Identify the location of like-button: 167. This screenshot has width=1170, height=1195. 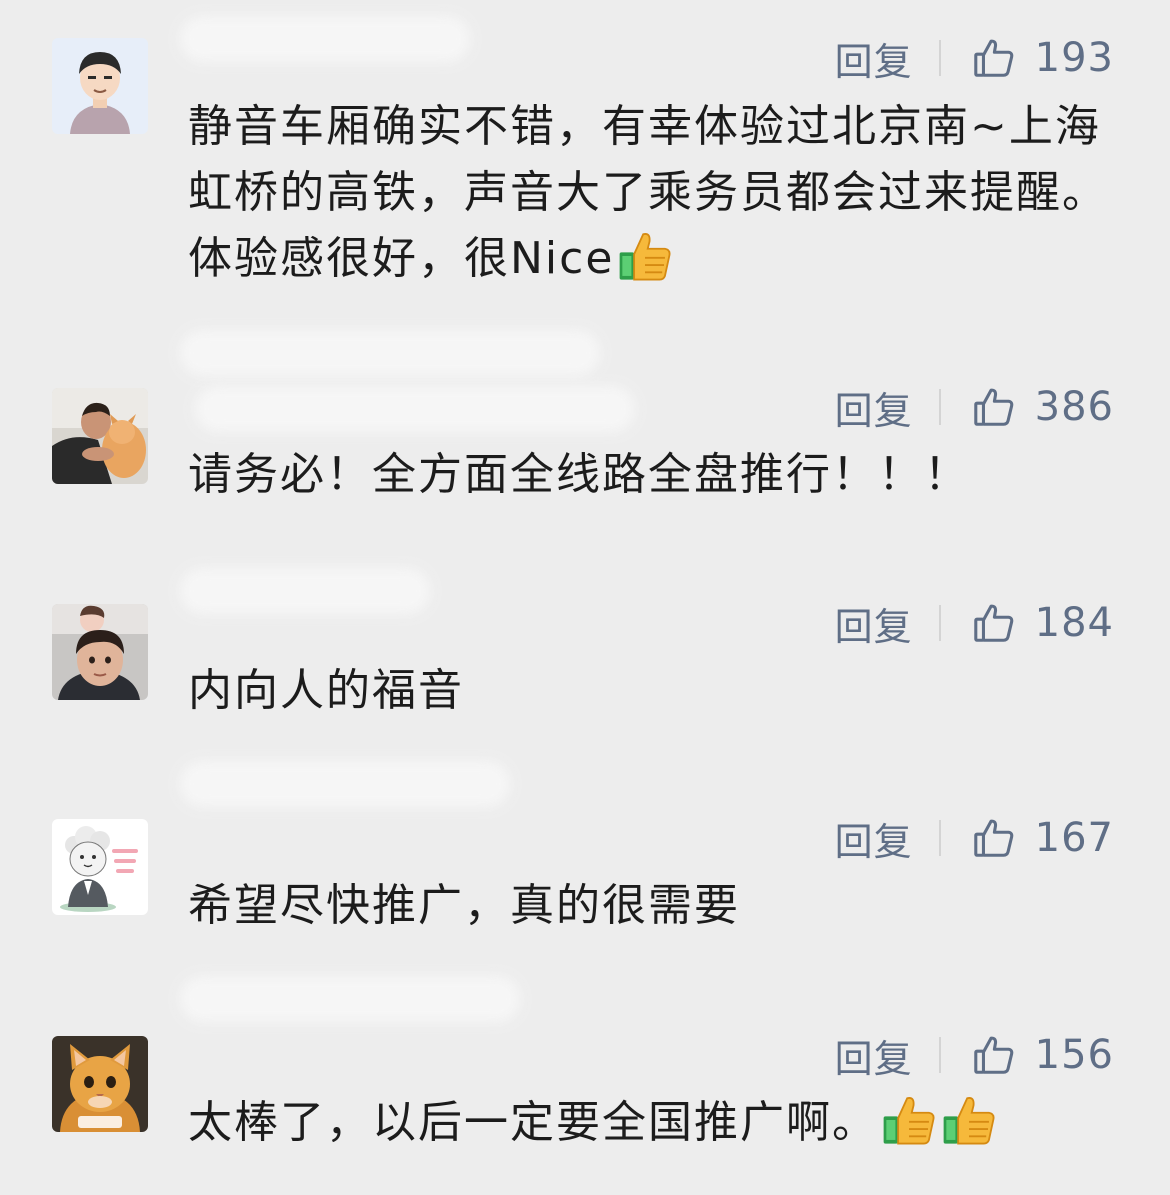
(1042, 838).